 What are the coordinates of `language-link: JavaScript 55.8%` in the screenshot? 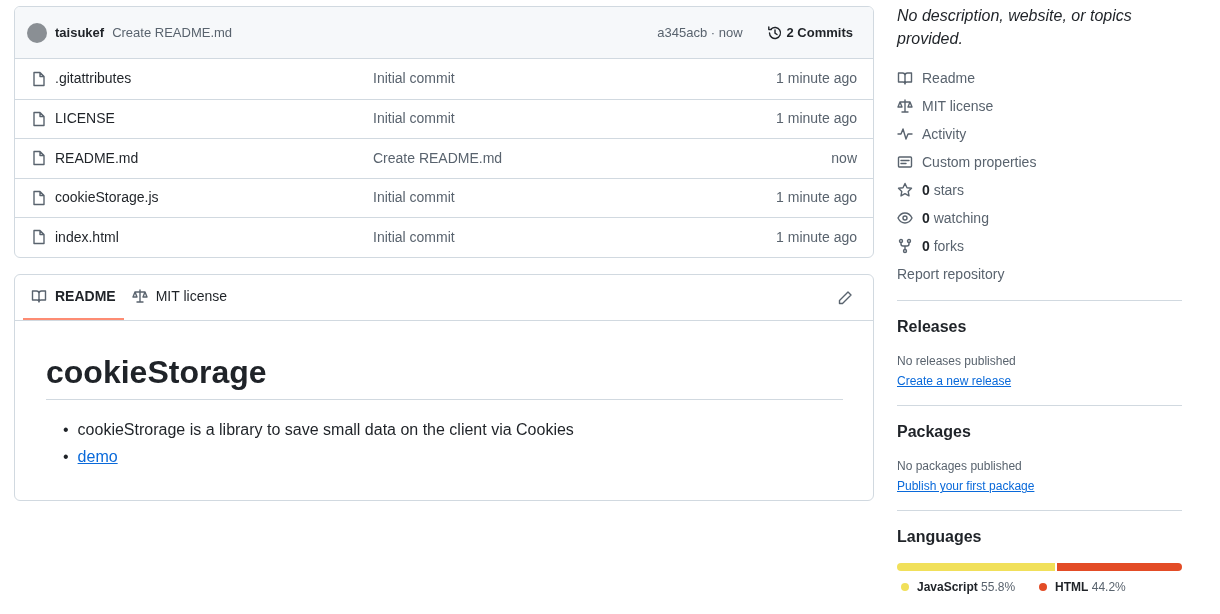 It's located at (958, 586).